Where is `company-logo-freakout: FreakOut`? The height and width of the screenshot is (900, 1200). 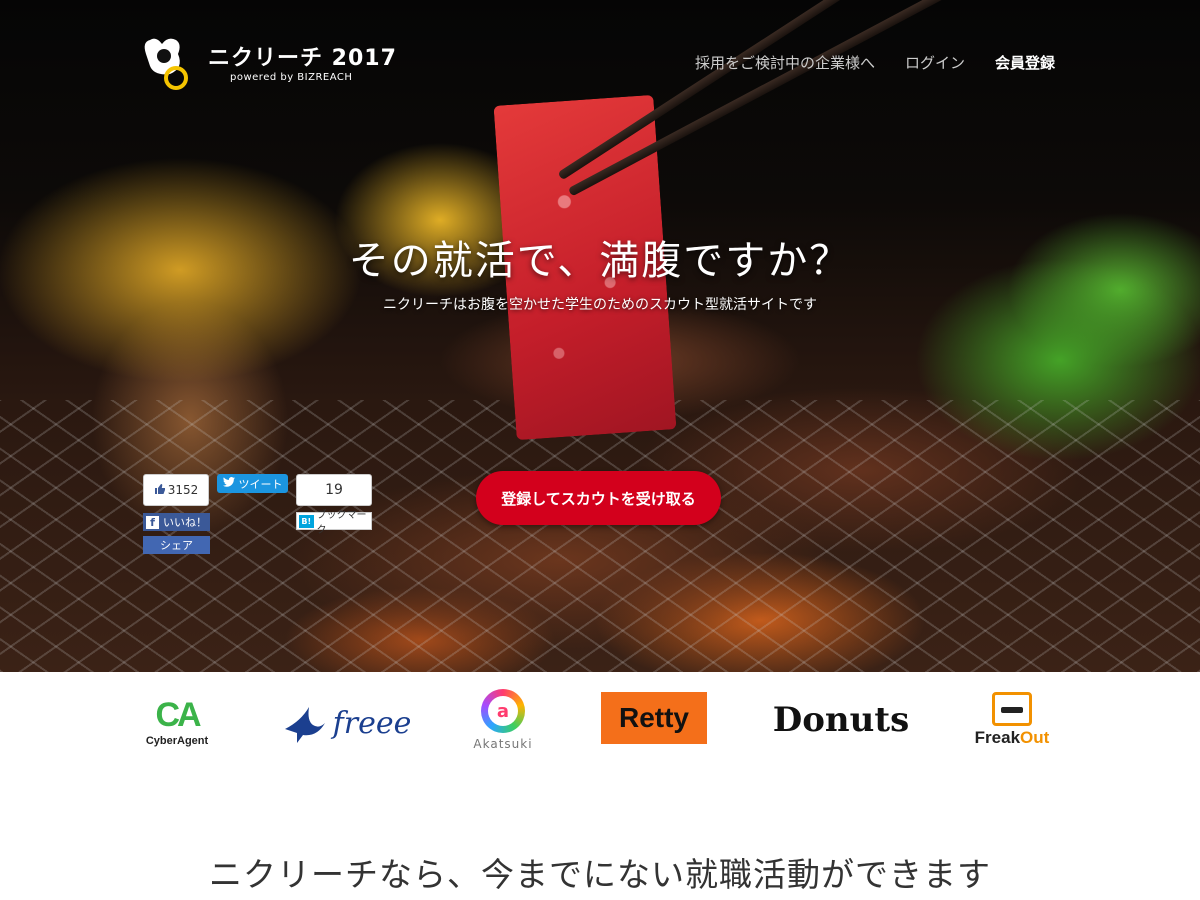
company-logo-freakout: FreakOut is located at coordinates (1012, 720).